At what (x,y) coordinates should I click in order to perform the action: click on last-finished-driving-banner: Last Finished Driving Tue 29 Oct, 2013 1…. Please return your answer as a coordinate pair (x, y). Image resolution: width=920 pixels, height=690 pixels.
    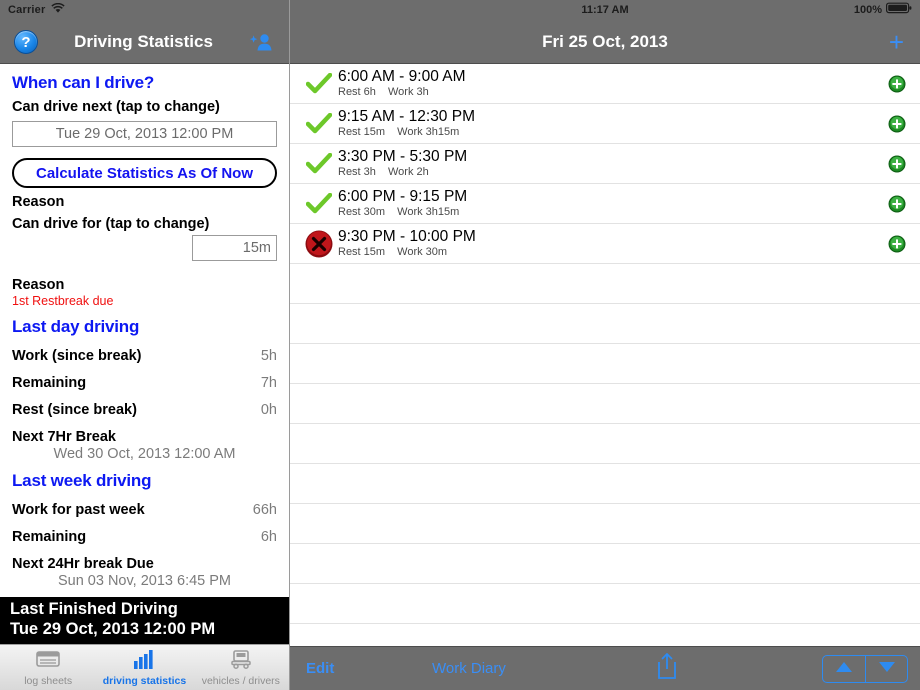
    Looking at the image, I should click on (144, 620).